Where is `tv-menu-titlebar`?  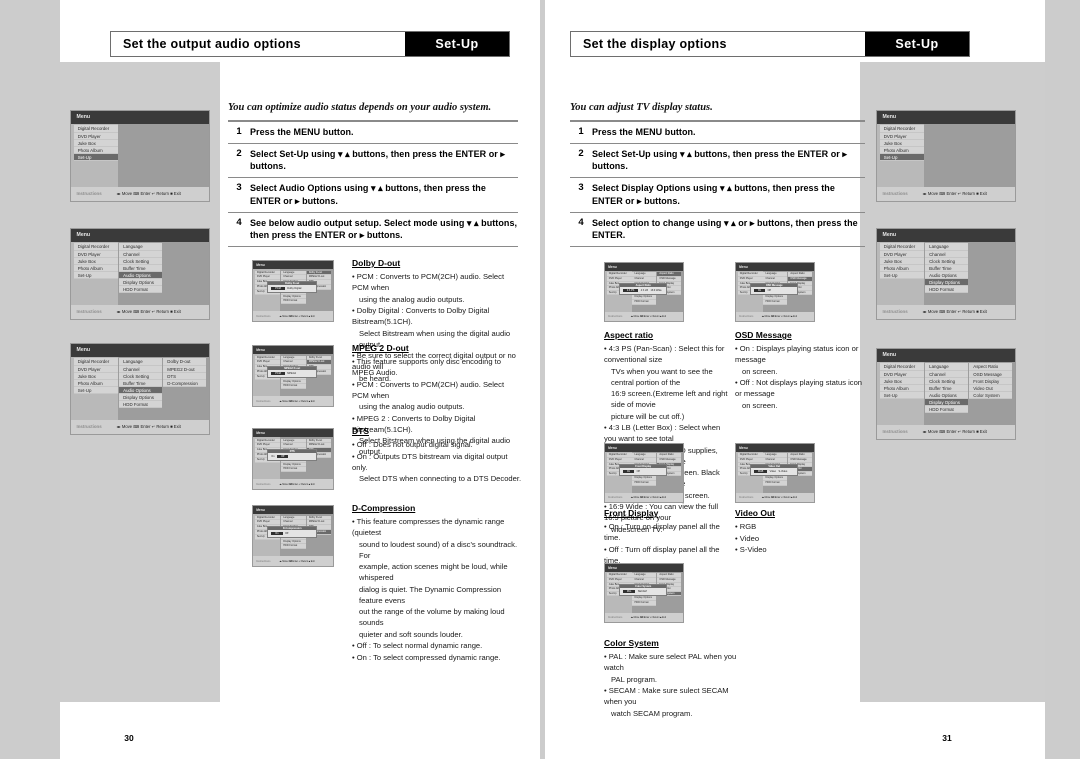
tv-menu-titlebar is located at coordinates (293, 350).